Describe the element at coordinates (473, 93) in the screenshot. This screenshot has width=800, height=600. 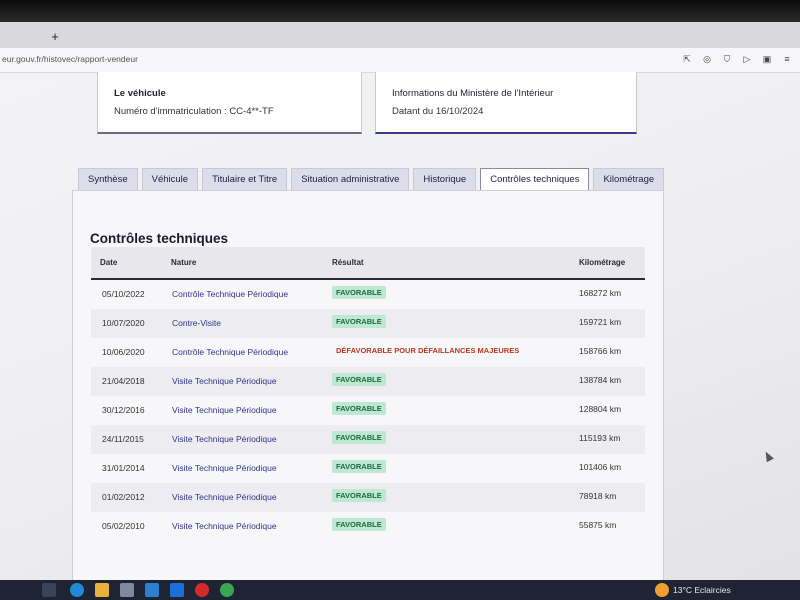
I see `ministry-card-title: Informations du Ministère de l'Intérieur` at that location.